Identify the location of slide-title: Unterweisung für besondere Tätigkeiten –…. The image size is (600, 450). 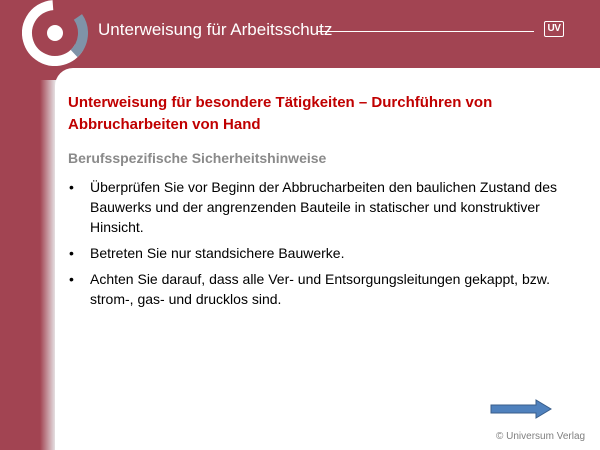
(280, 113).